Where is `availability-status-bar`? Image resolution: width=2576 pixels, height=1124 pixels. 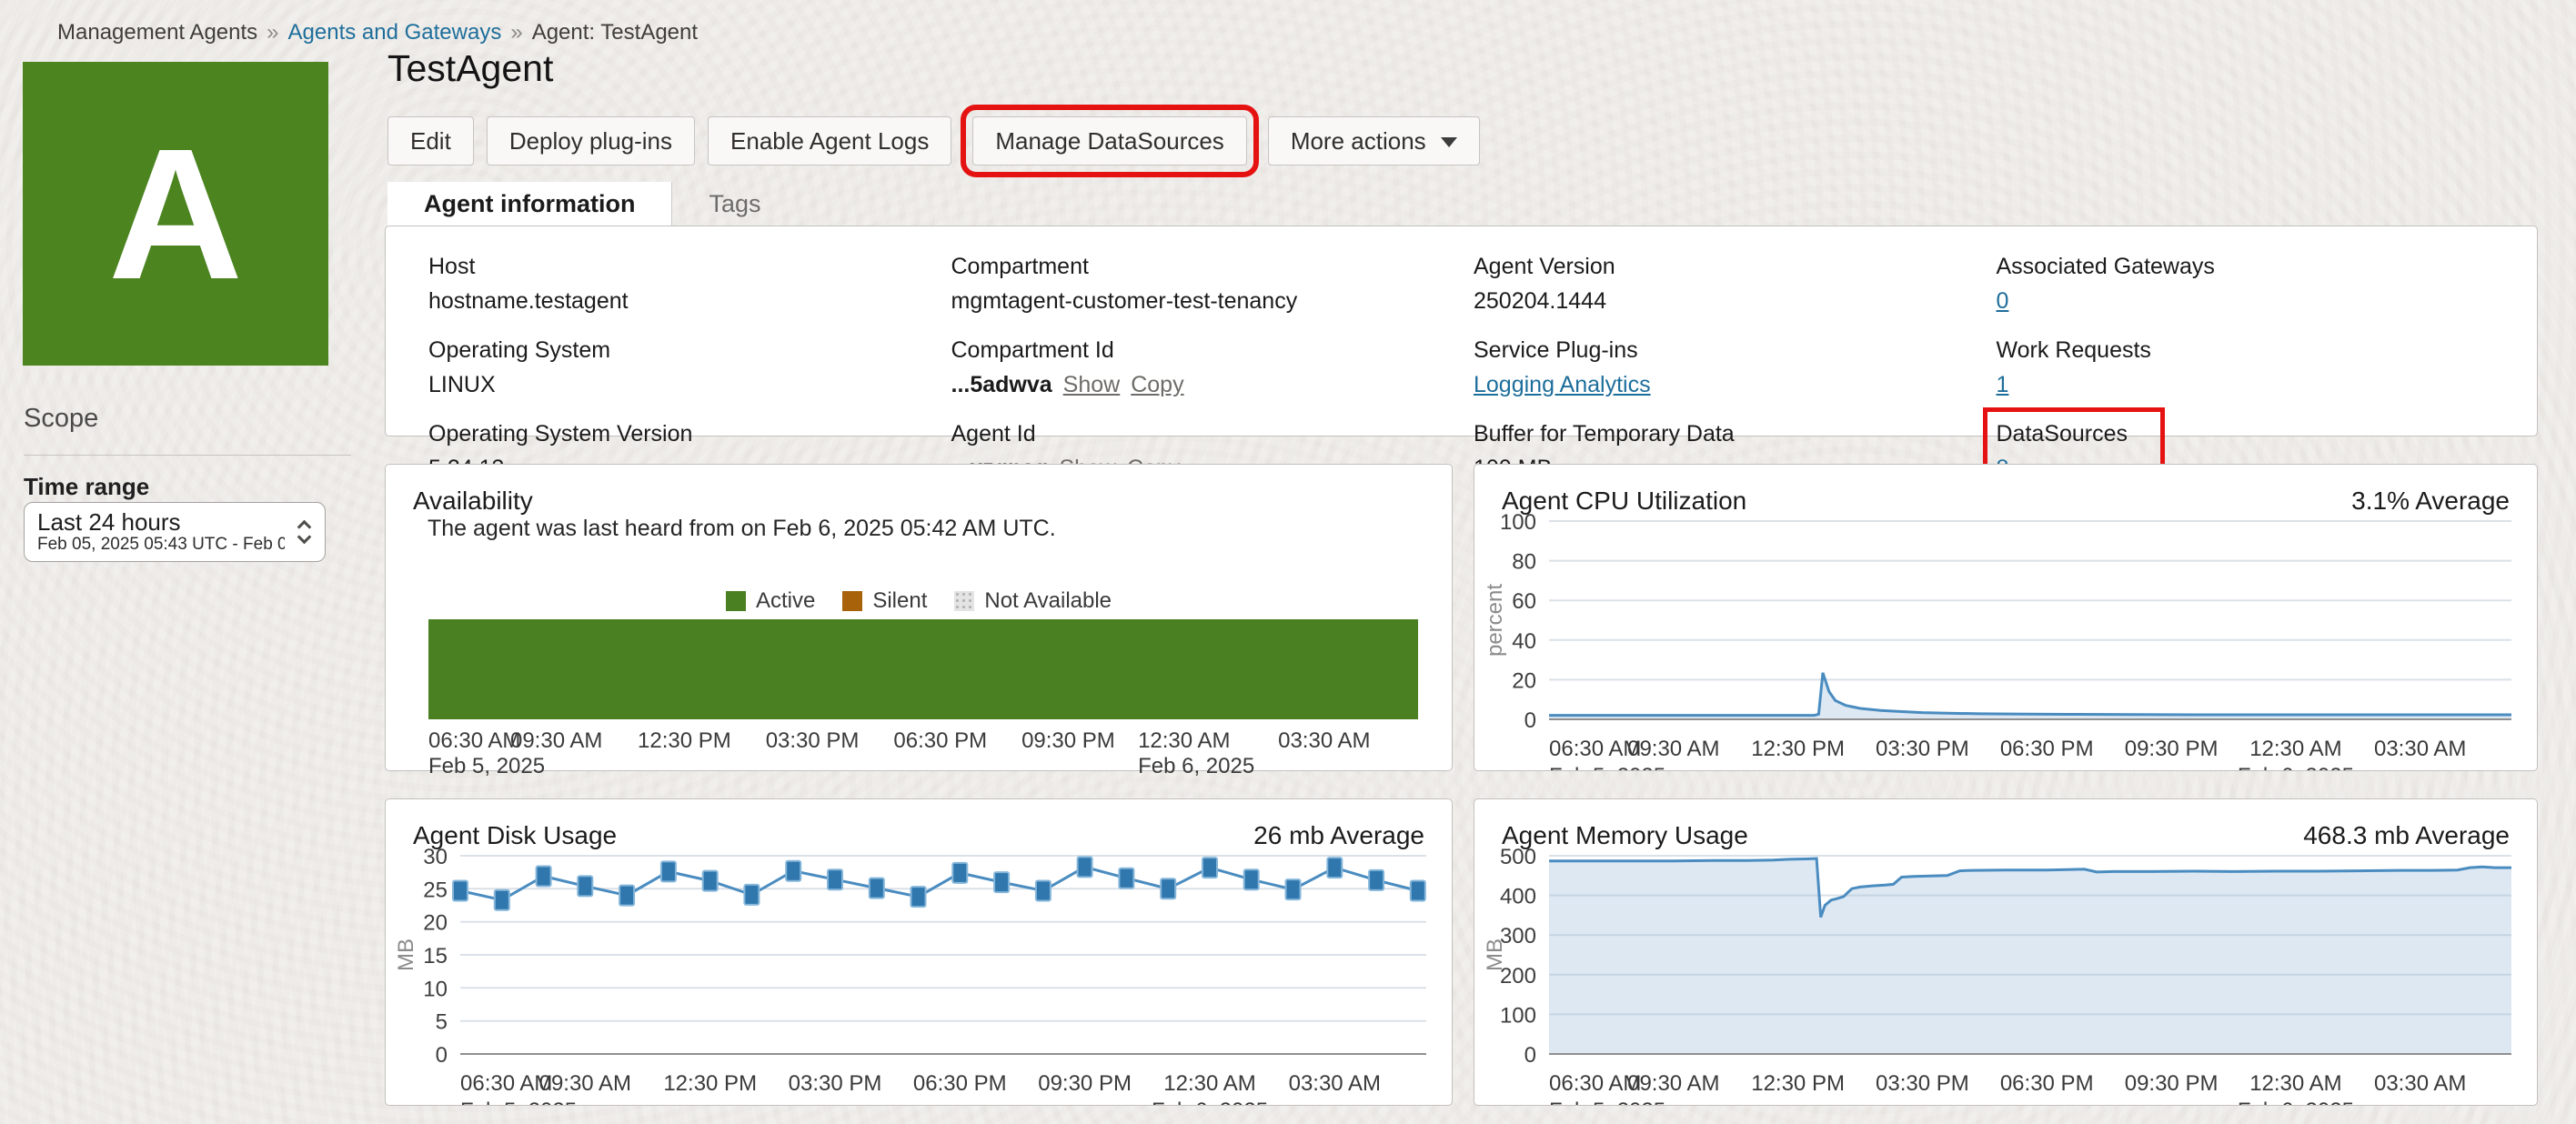
availability-status-bar is located at coordinates (923, 669).